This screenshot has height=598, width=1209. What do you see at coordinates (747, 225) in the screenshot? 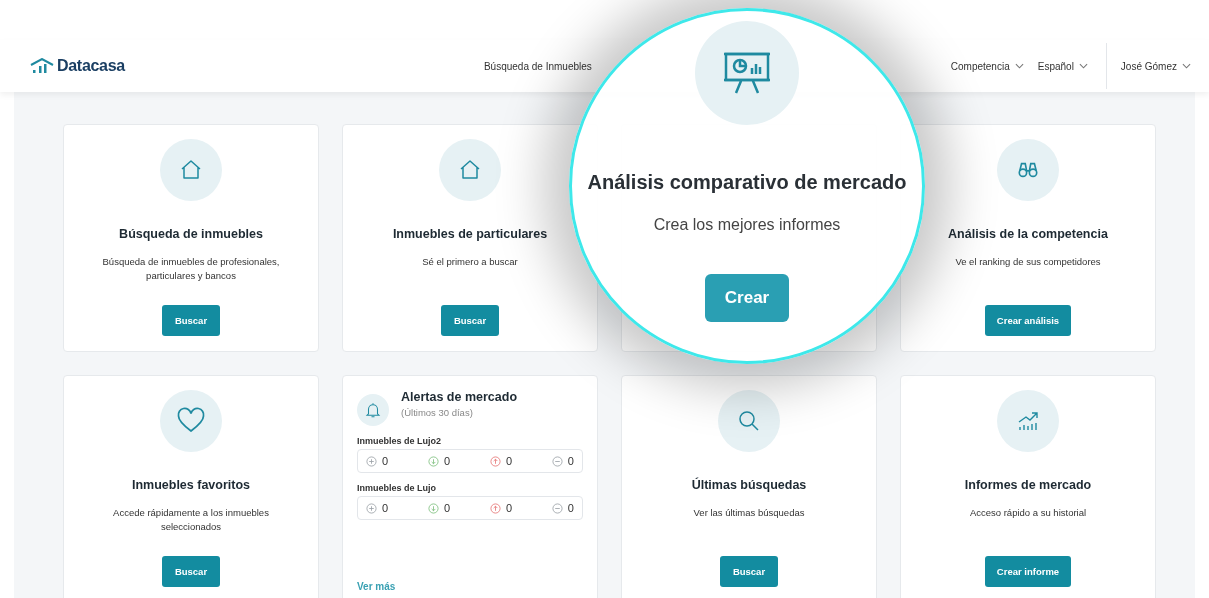
I see `magnified-card-description: Crea los mejores informes` at bounding box center [747, 225].